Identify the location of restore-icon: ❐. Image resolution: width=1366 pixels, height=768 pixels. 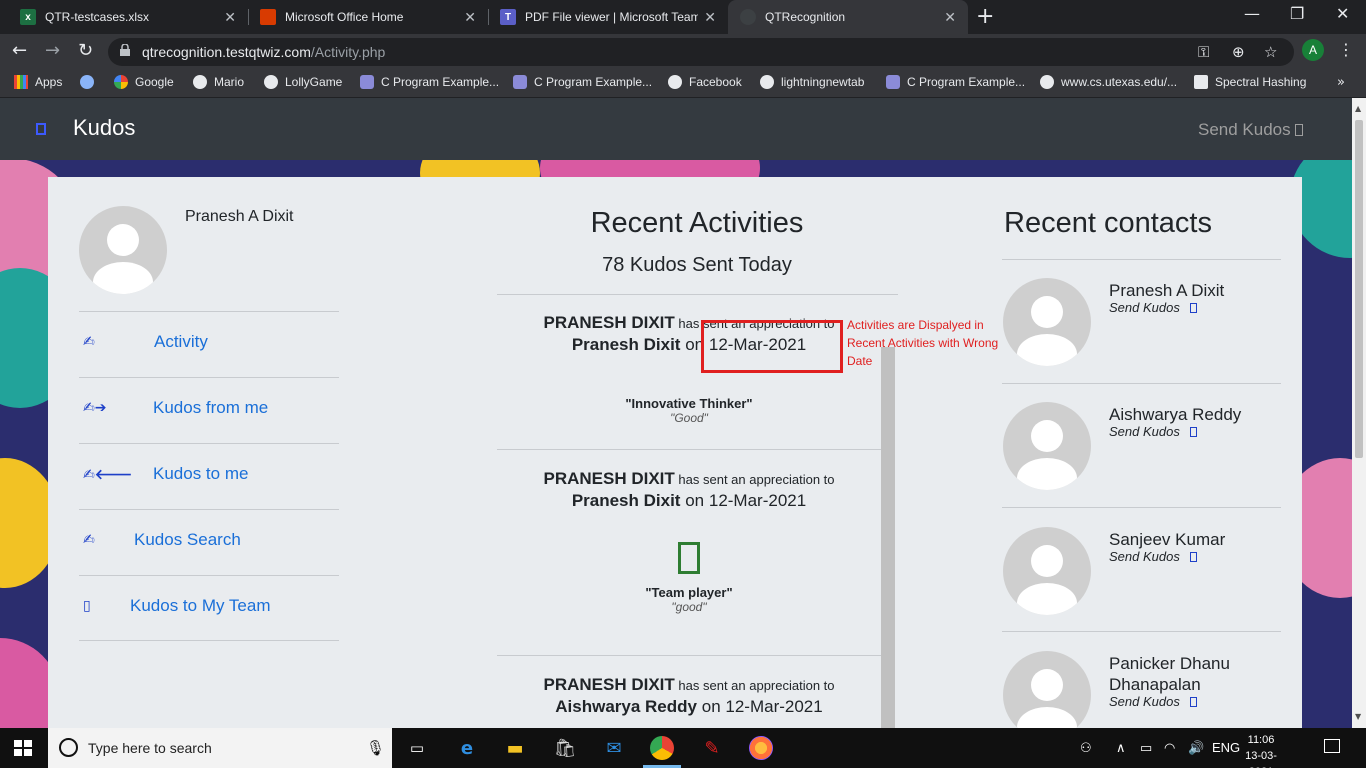
(1297, 13).